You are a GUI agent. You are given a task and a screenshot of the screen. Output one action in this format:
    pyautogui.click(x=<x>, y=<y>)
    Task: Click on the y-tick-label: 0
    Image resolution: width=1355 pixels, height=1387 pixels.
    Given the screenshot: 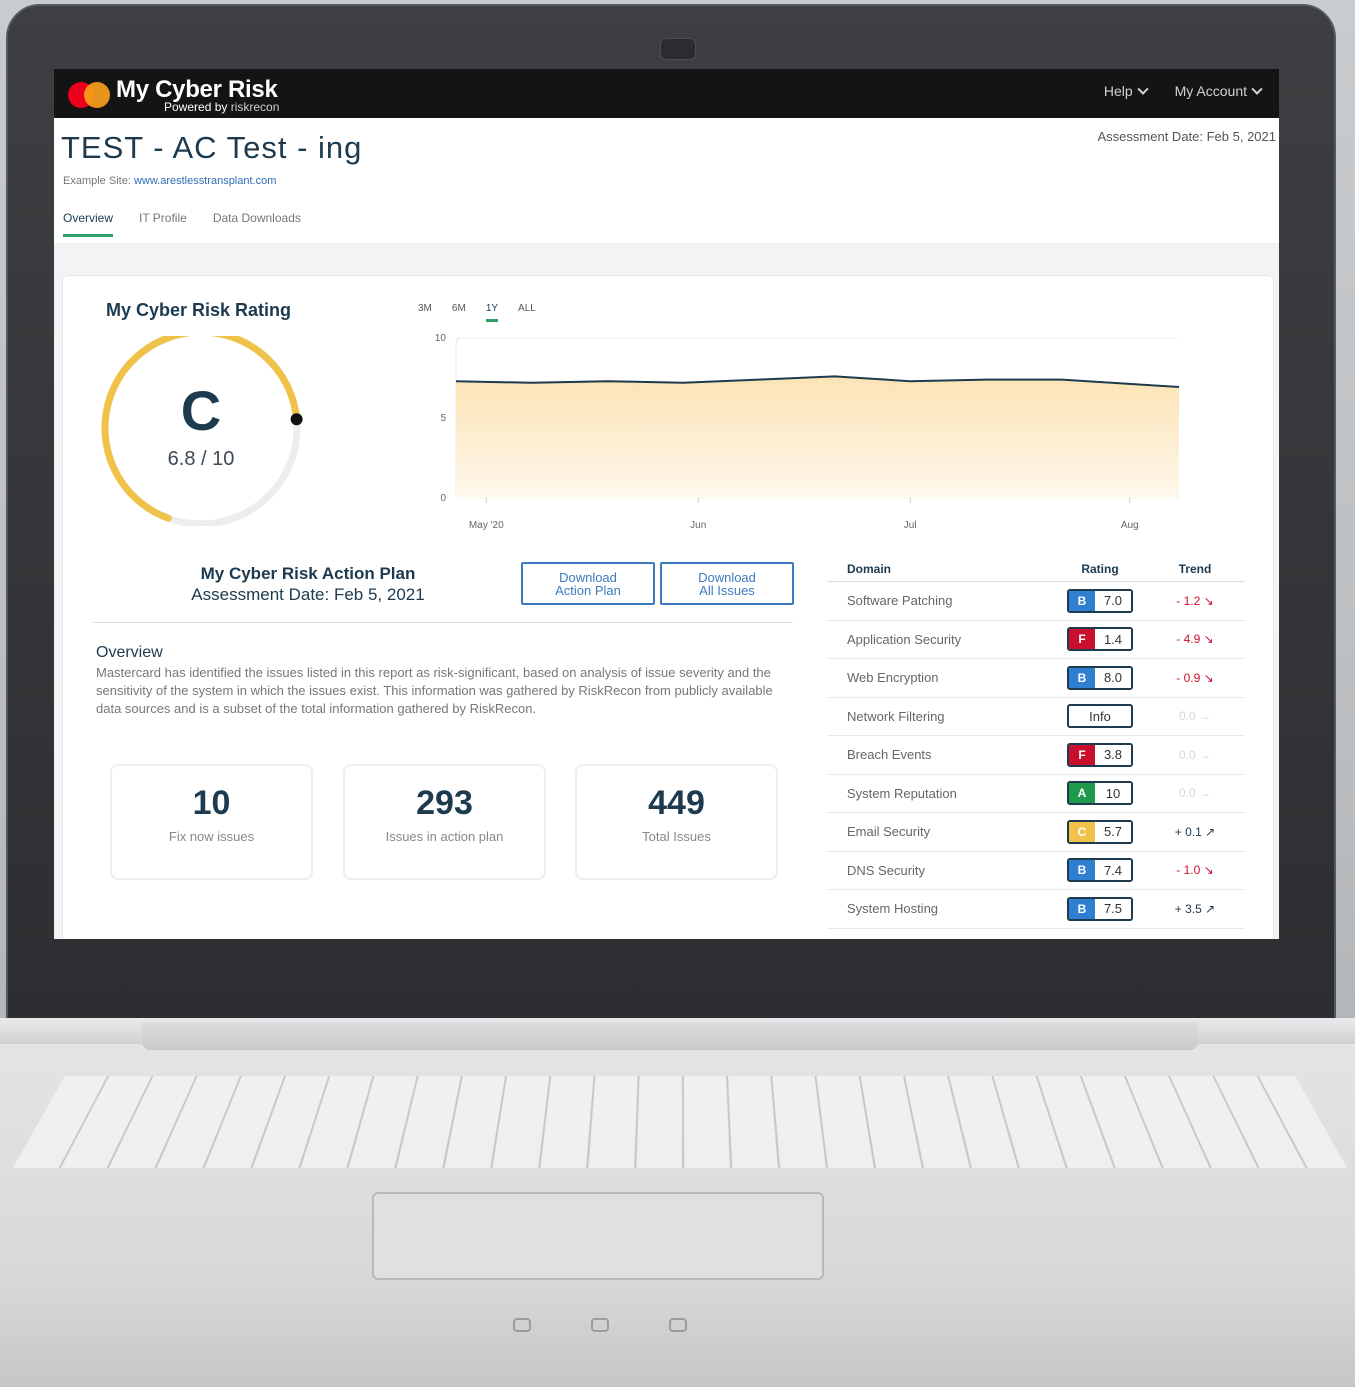 What is the action you would take?
    pyautogui.click(x=443, y=498)
    